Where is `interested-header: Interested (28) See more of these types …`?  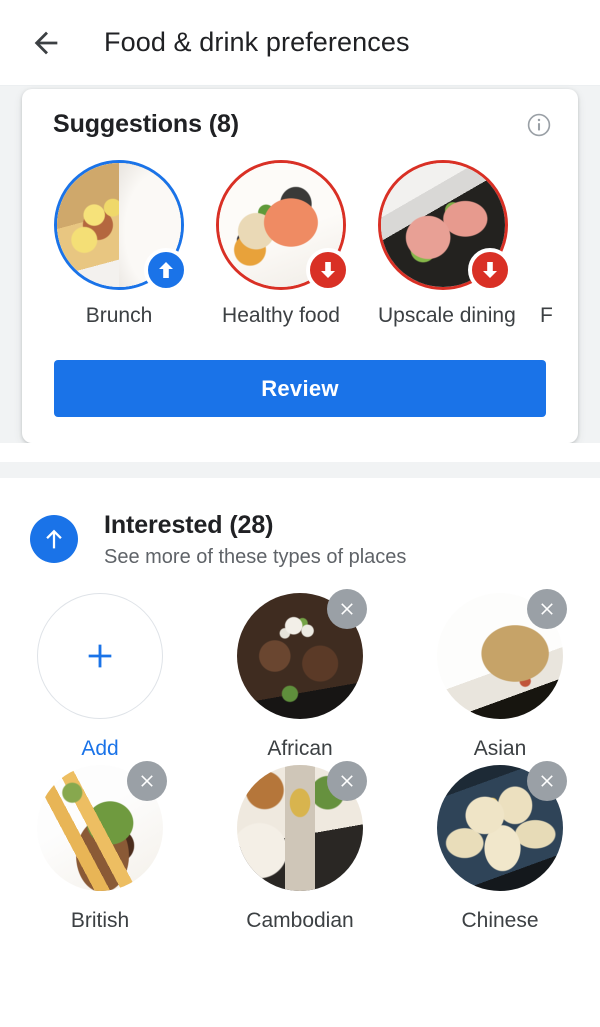 interested-header: Interested (28) See more of these types … is located at coordinates (300, 523).